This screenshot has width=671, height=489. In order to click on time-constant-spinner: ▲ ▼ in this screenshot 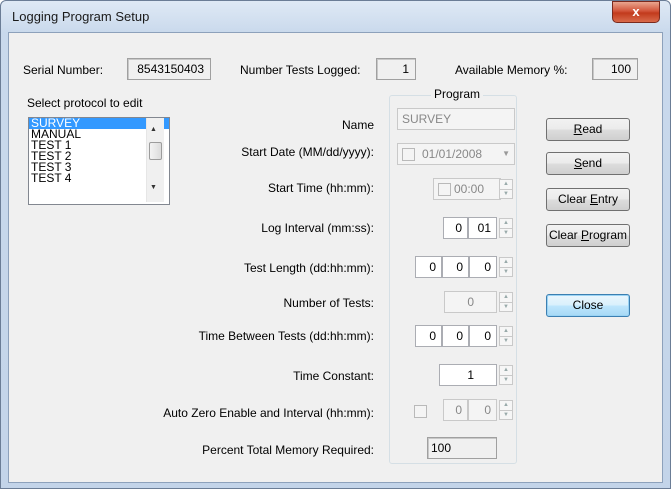, I will do `click(506, 375)`.